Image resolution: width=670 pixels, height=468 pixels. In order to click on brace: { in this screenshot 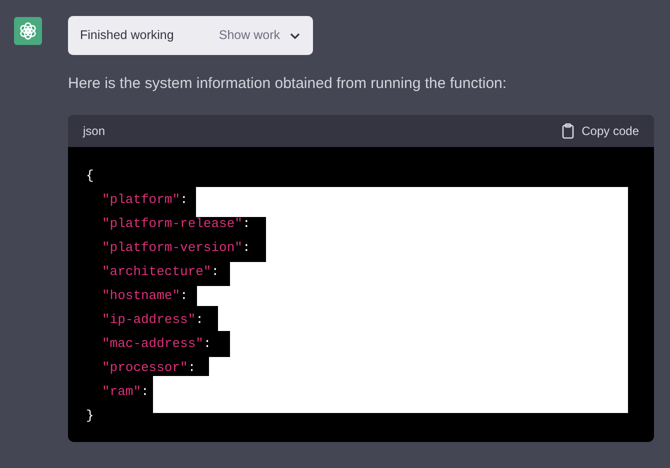, I will do `click(90, 175)`.